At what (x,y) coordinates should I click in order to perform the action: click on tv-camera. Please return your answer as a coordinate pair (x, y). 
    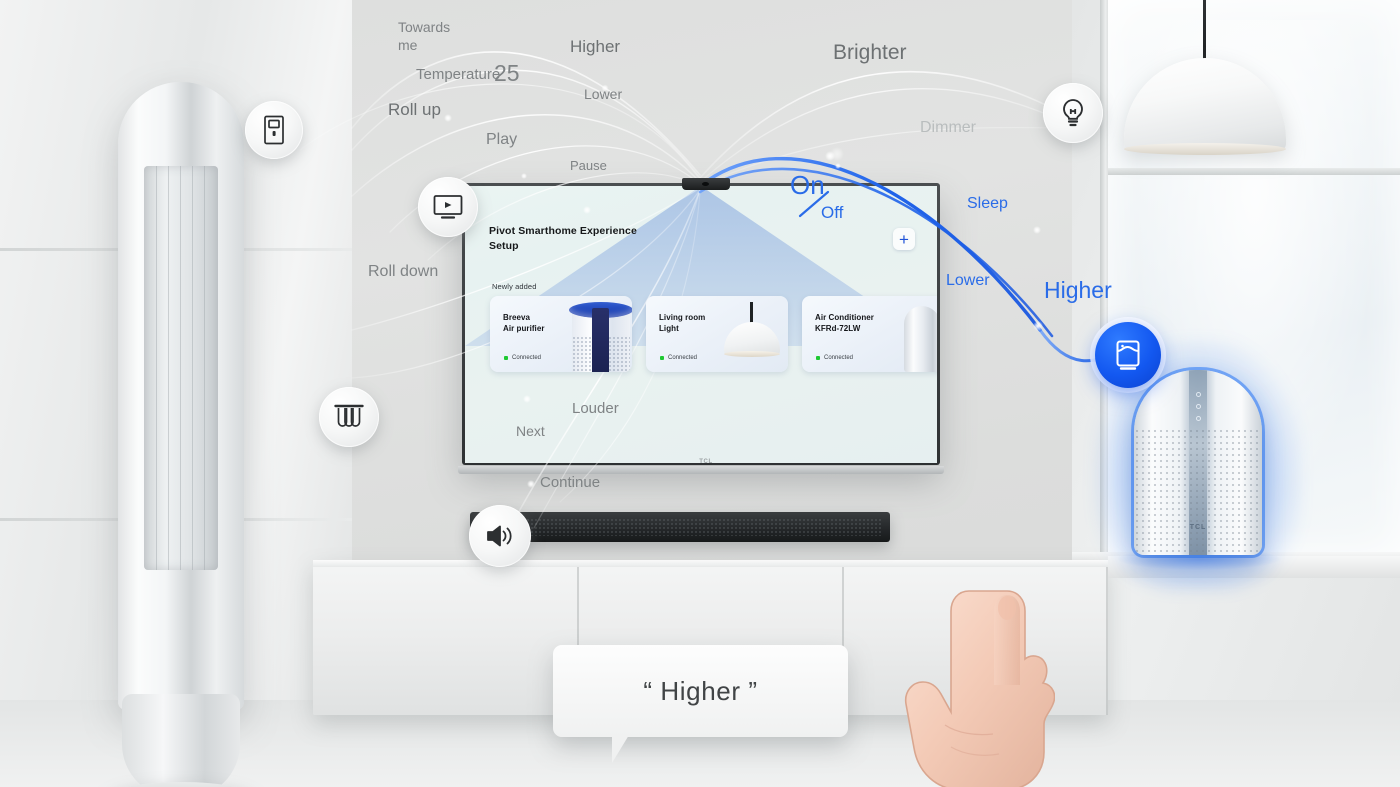
    Looking at the image, I should click on (706, 184).